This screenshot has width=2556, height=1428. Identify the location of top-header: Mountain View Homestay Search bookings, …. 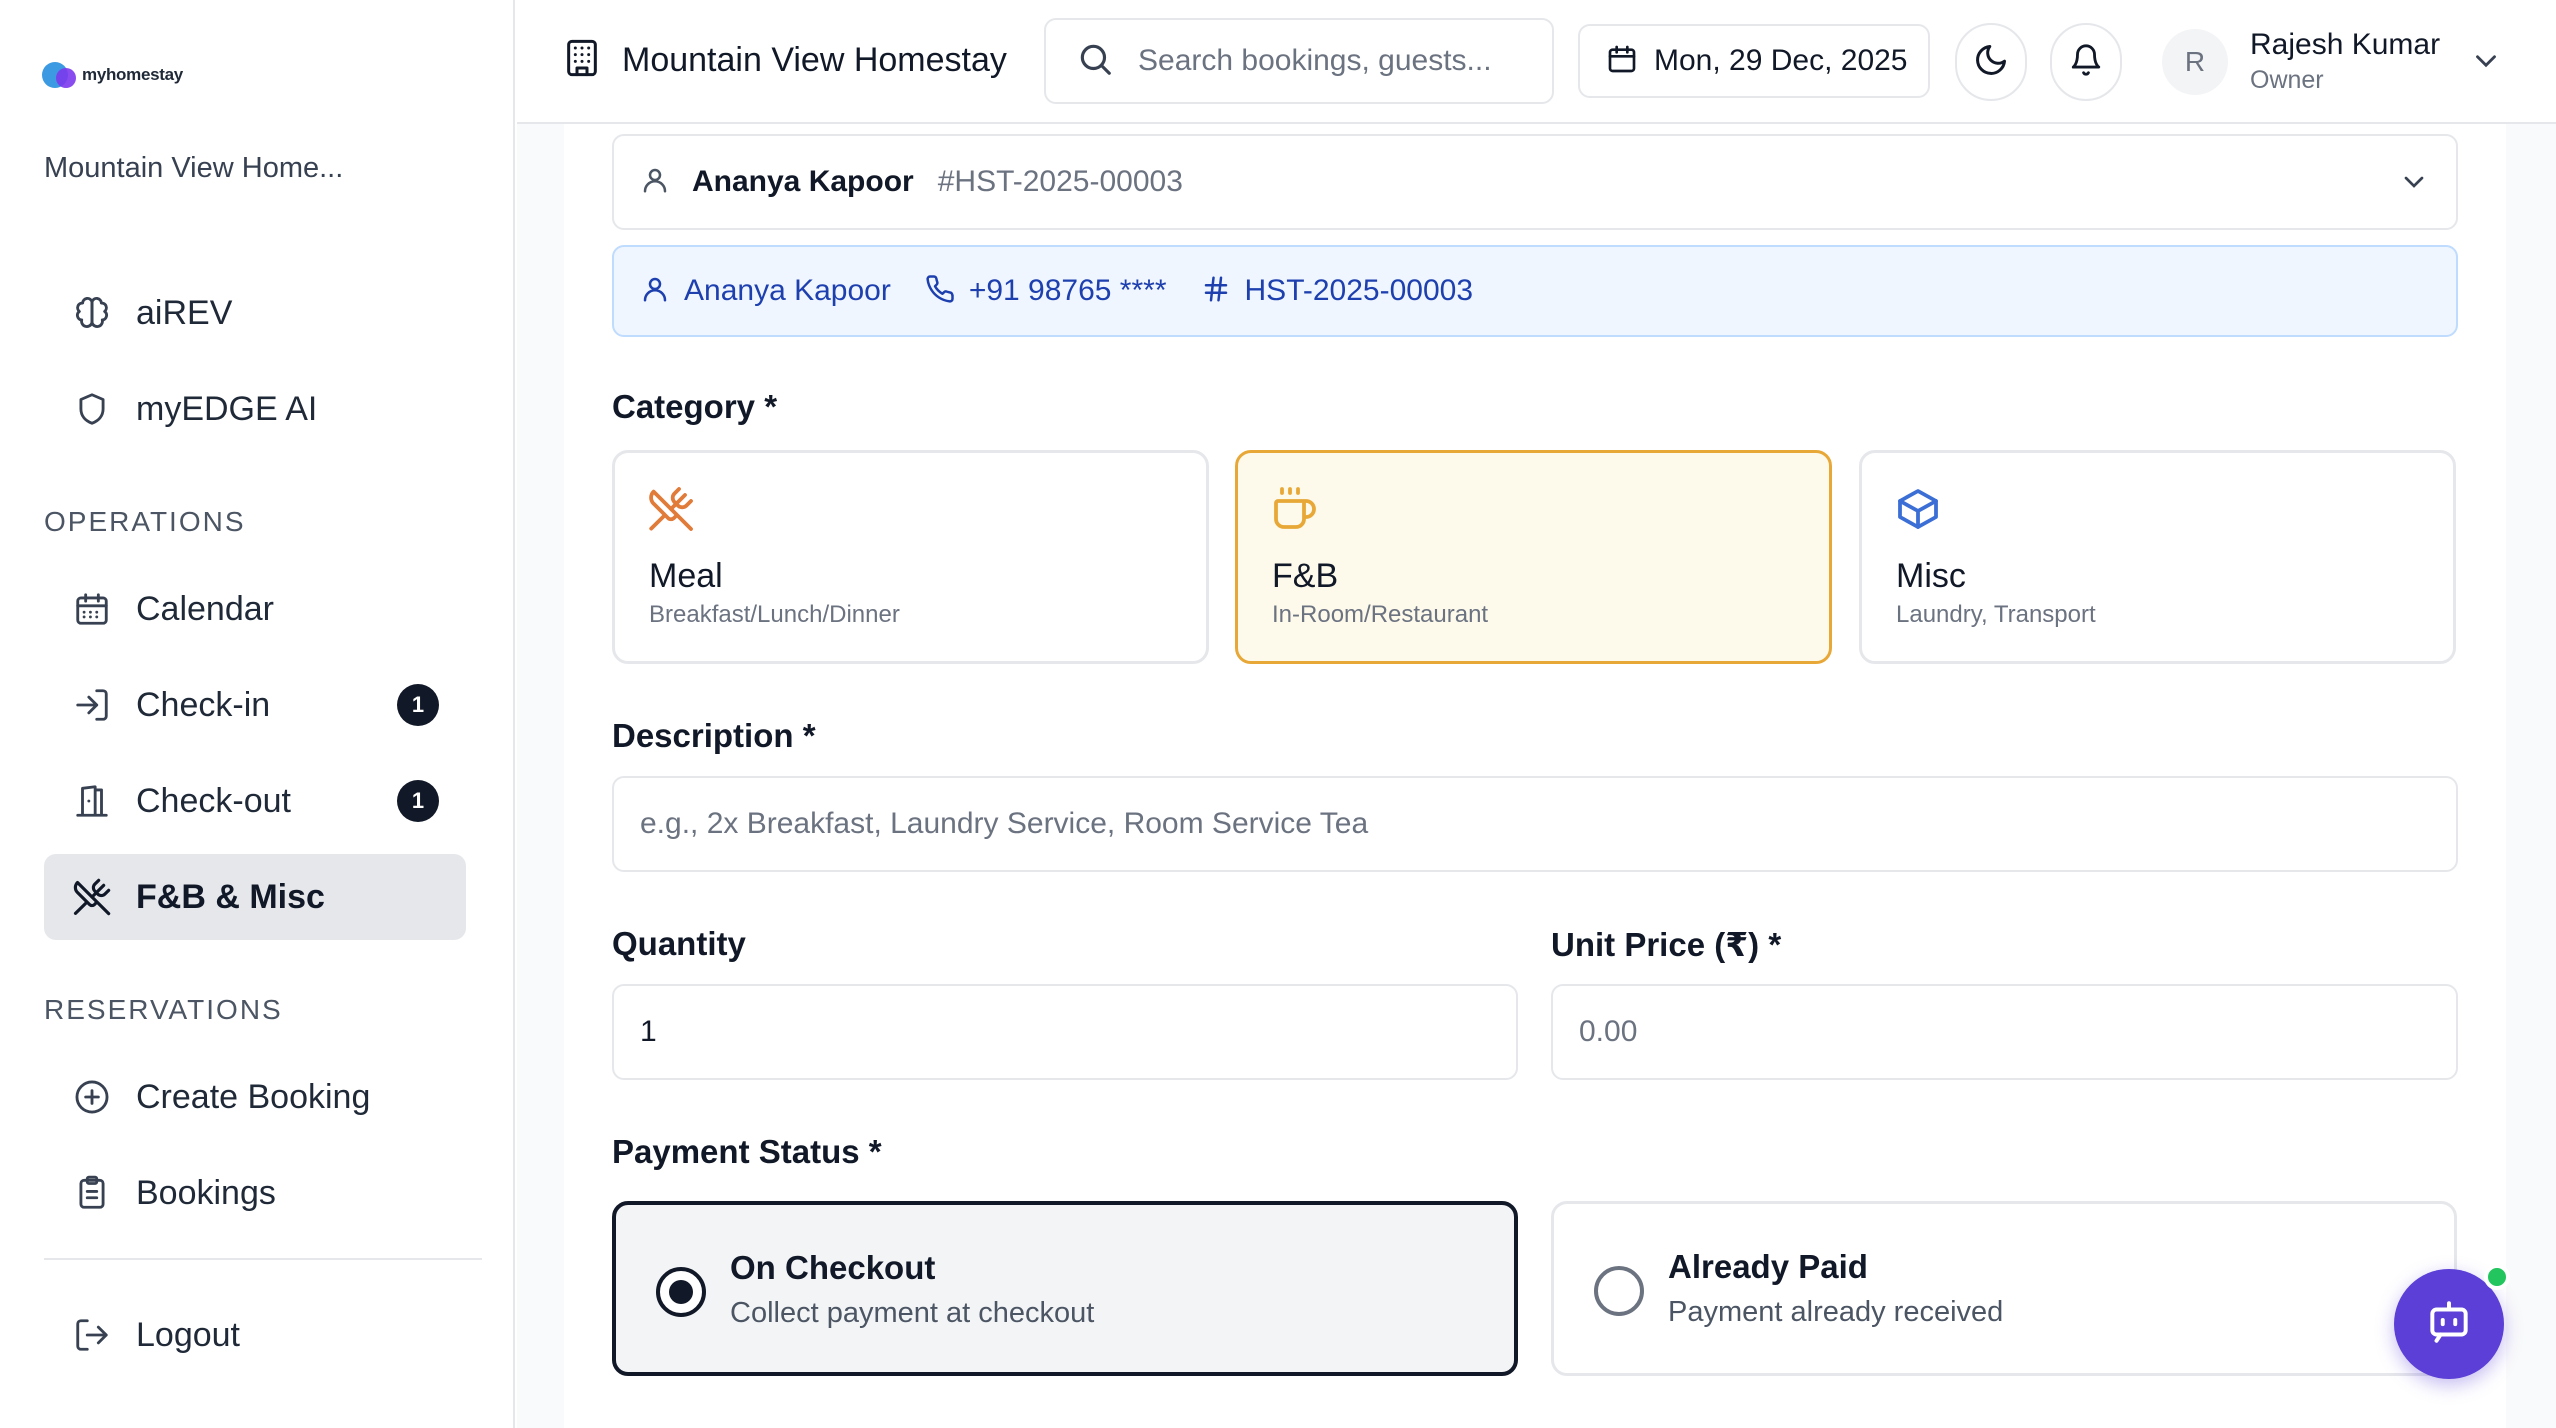
(1536, 62).